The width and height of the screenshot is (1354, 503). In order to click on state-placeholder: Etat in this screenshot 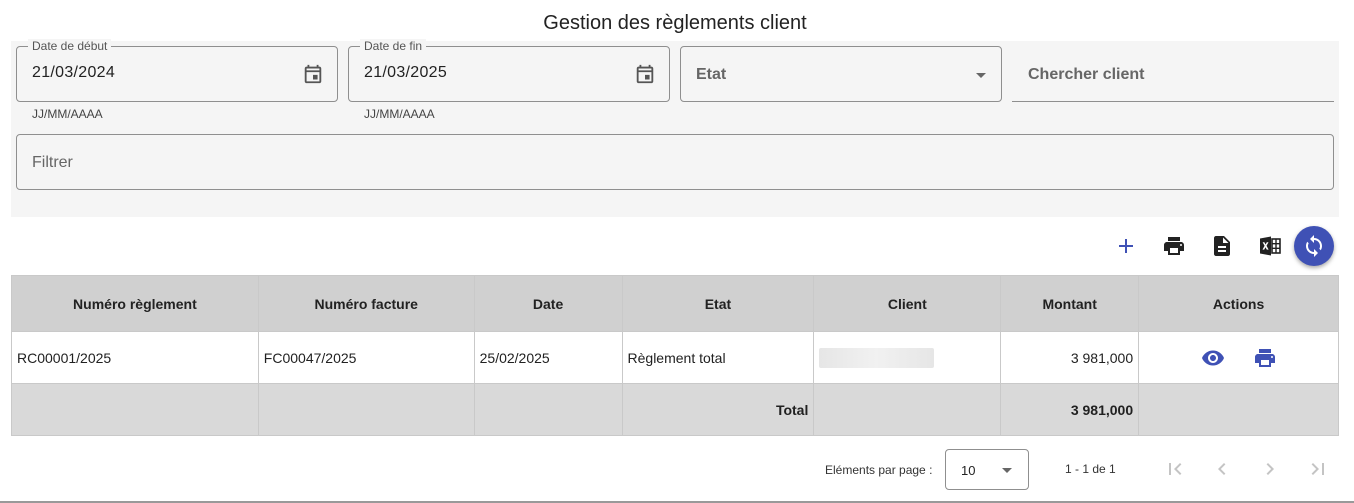, I will do `click(711, 74)`.